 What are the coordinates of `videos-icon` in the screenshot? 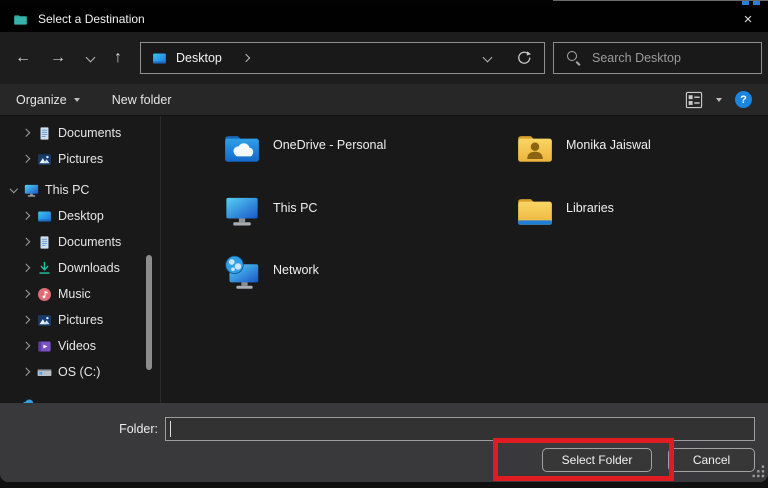 It's located at (44, 346).